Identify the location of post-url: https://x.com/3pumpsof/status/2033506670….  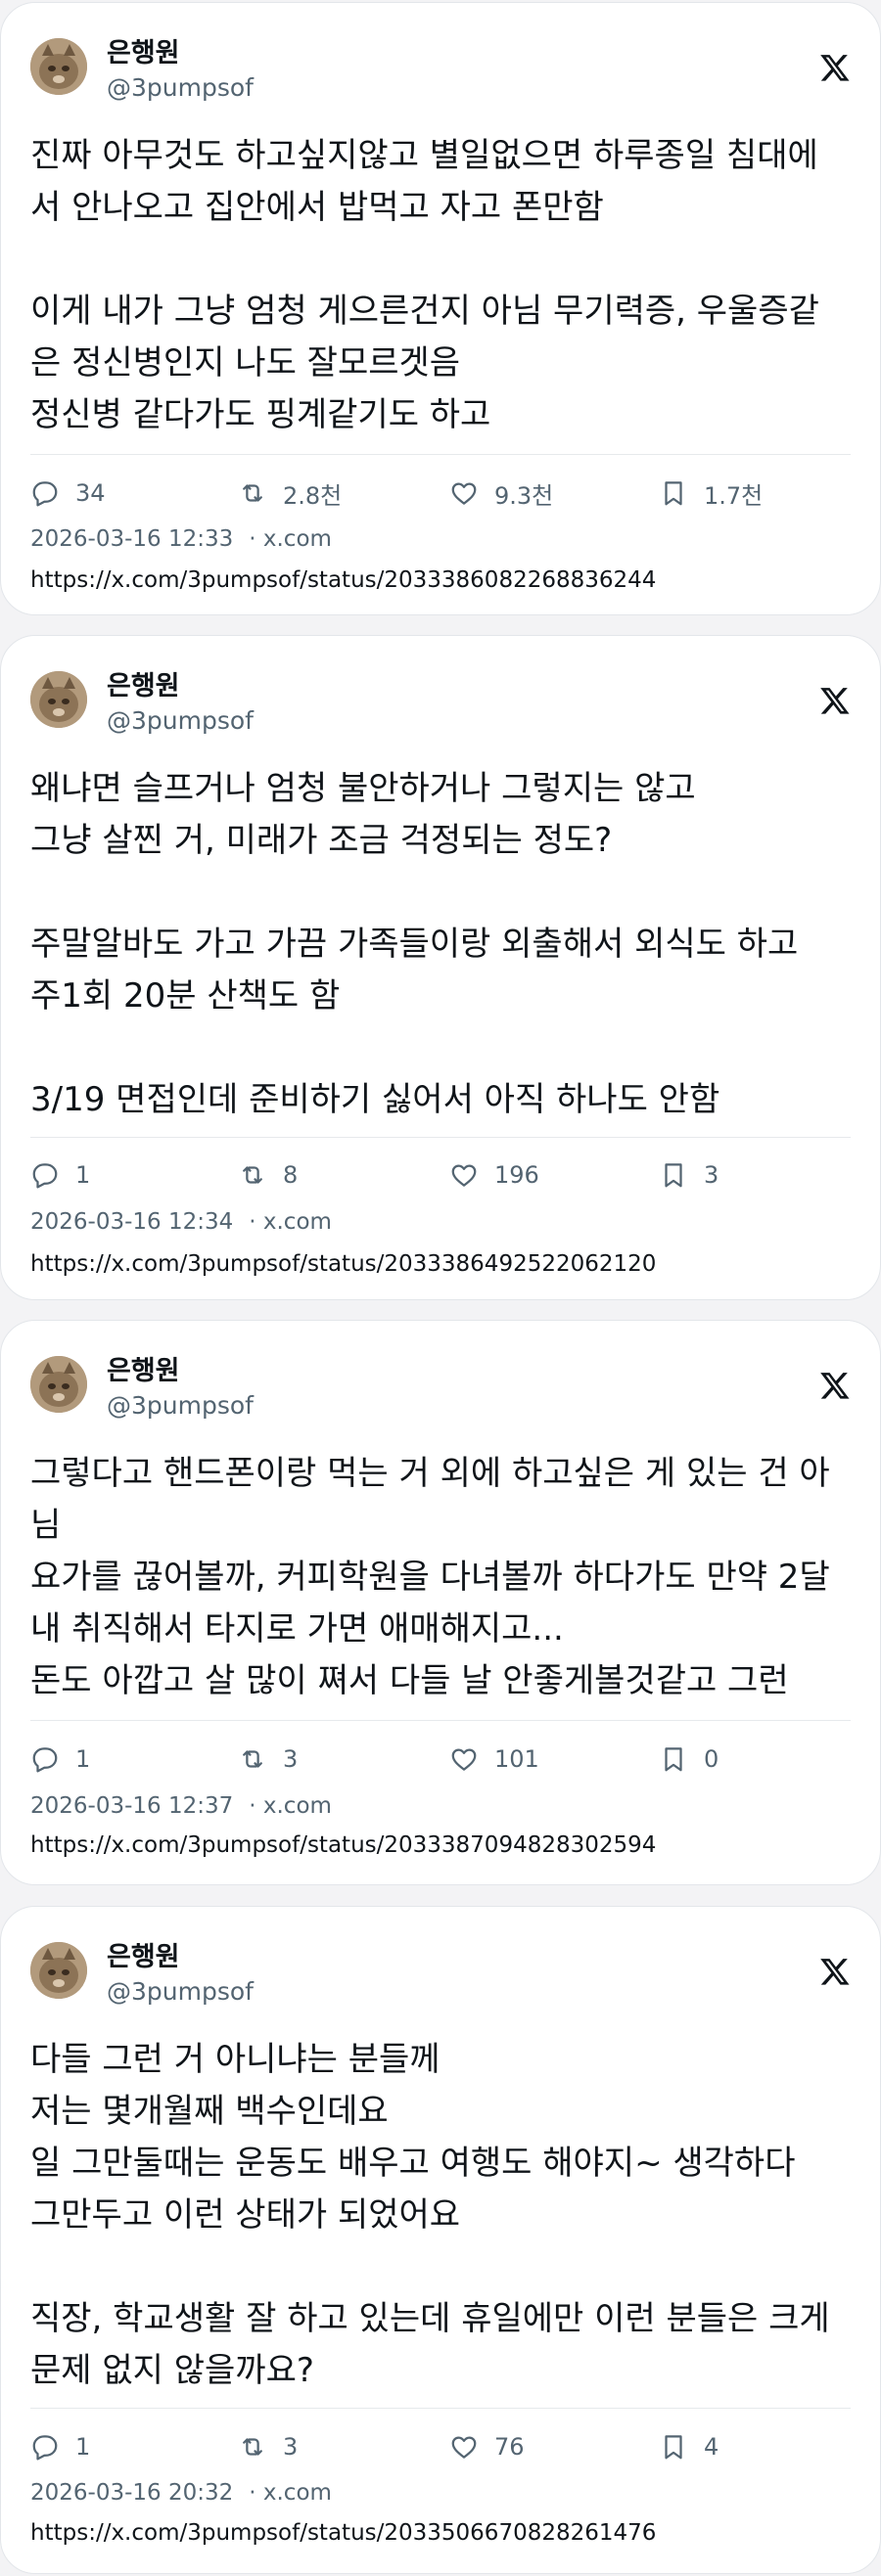
(343, 2533).